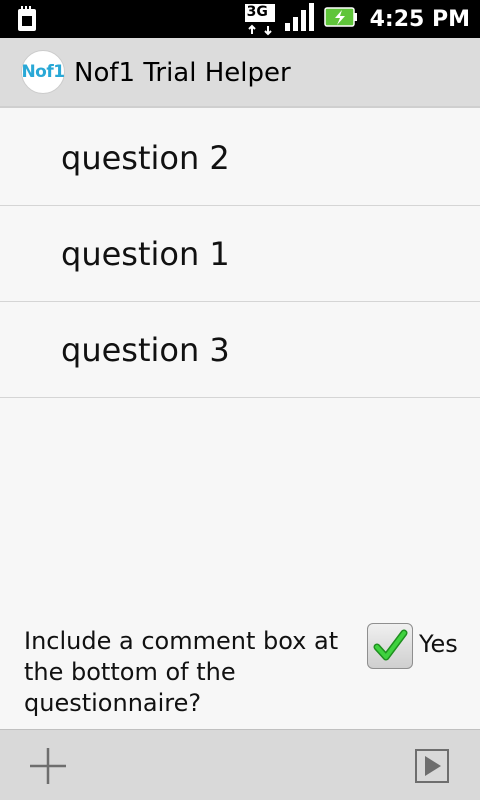 This screenshot has height=800, width=480. I want to click on list-item-question: question 3, so click(240, 350).